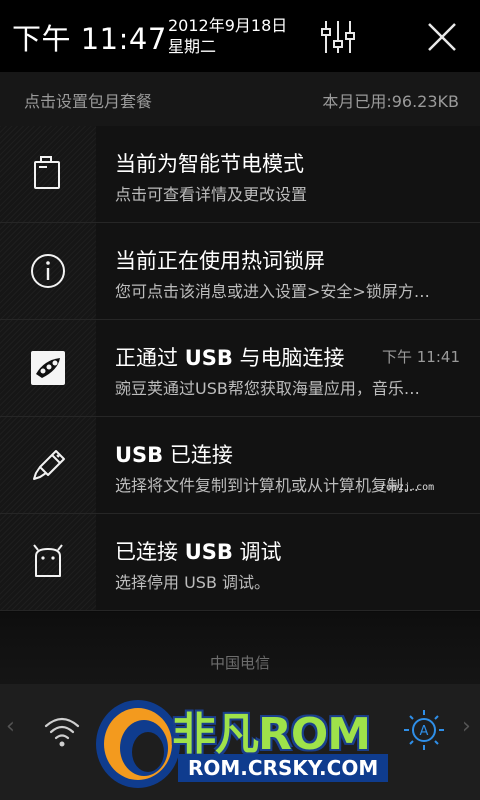 Image resolution: width=480 pixels, height=800 pixels. Describe the element at coordinates (150, 552) in the screenshot. I see `title-prefix: 已连接` at that location.